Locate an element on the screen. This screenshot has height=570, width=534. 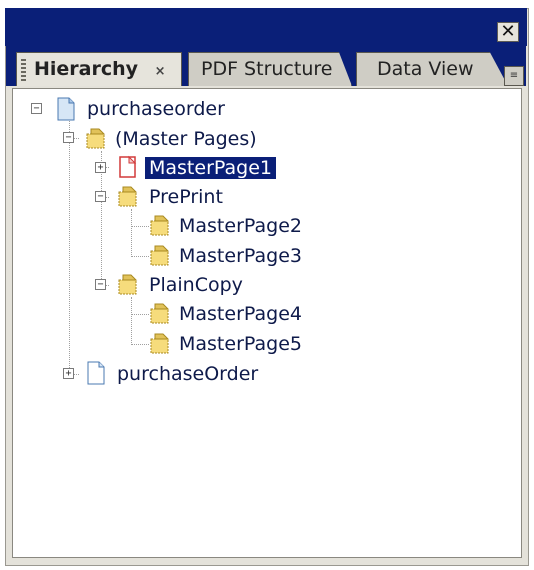
page-red-icon is located at coordinates (128, 166).